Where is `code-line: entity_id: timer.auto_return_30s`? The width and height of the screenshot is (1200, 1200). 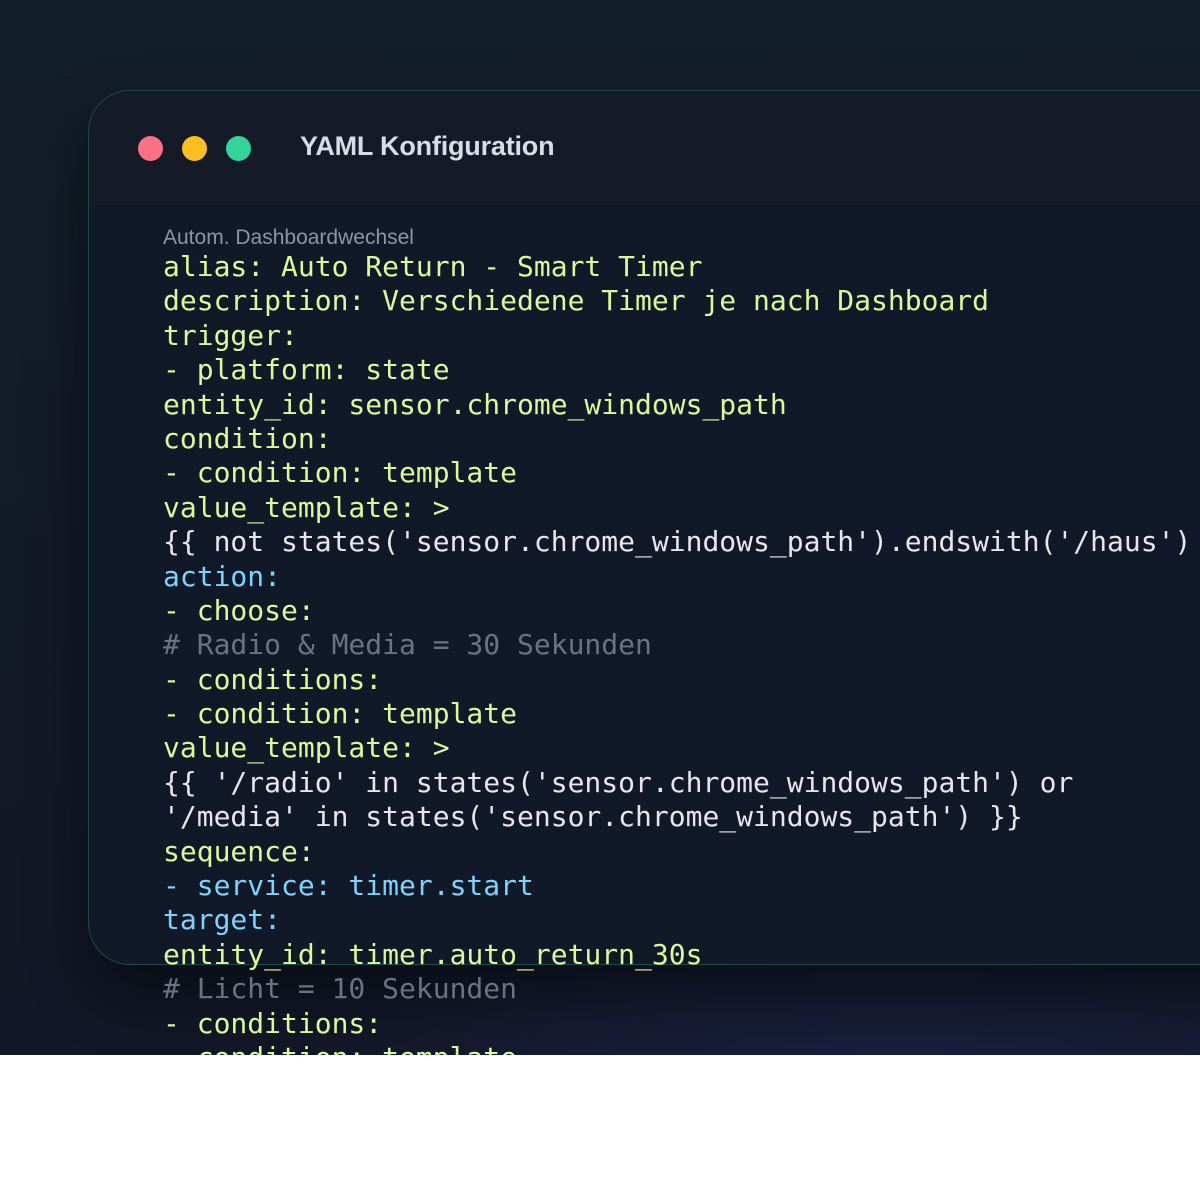
code-line: entity_id: timer.auto_return_30s is located at coordinates (433, 954).